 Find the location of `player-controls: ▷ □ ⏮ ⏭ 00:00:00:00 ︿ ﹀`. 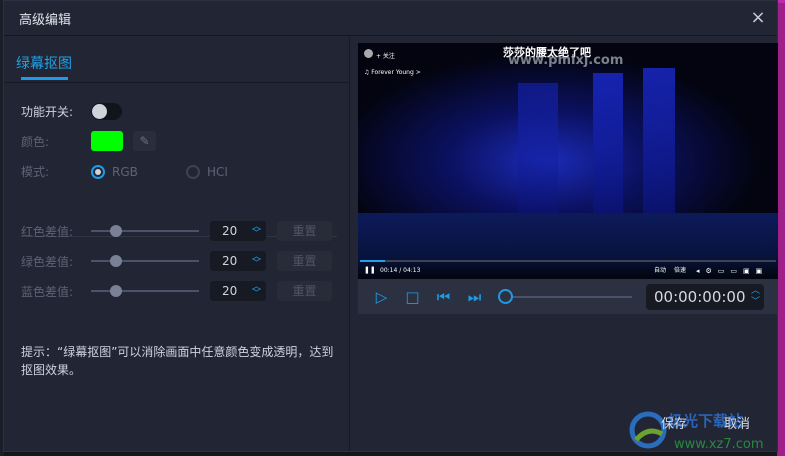

player-controls: ▷ □ ⏮ ⏭ 00:00:00:00 ︿ ﹀ is located at coordinates (568, 296).